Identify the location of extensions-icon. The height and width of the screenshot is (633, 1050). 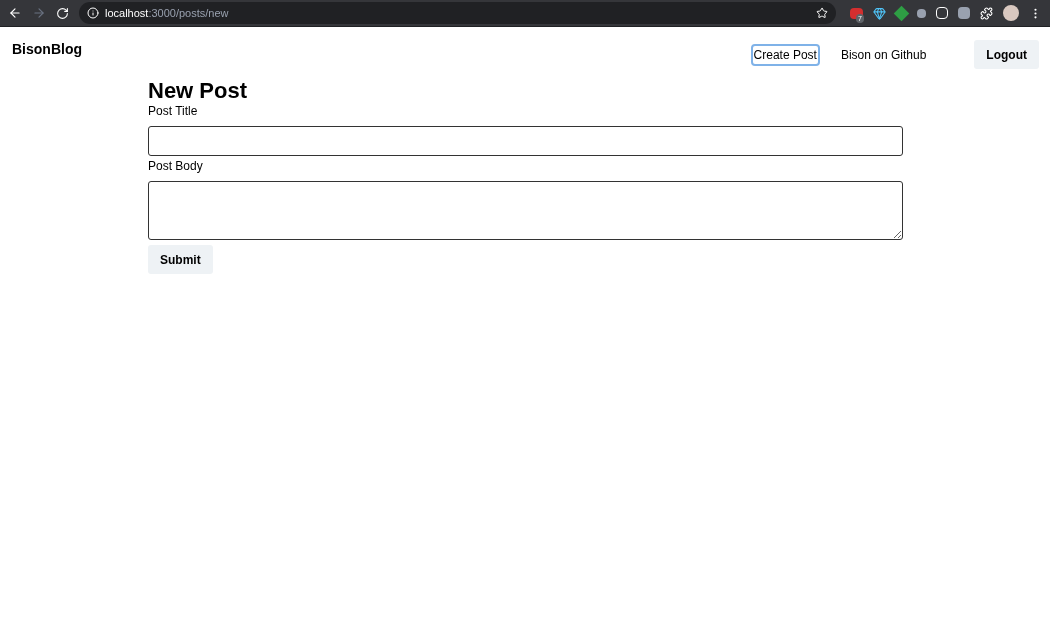
(986, 13).